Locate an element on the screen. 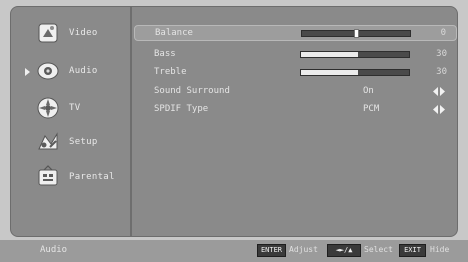  bass-slider is located at coordinates (355, 54).